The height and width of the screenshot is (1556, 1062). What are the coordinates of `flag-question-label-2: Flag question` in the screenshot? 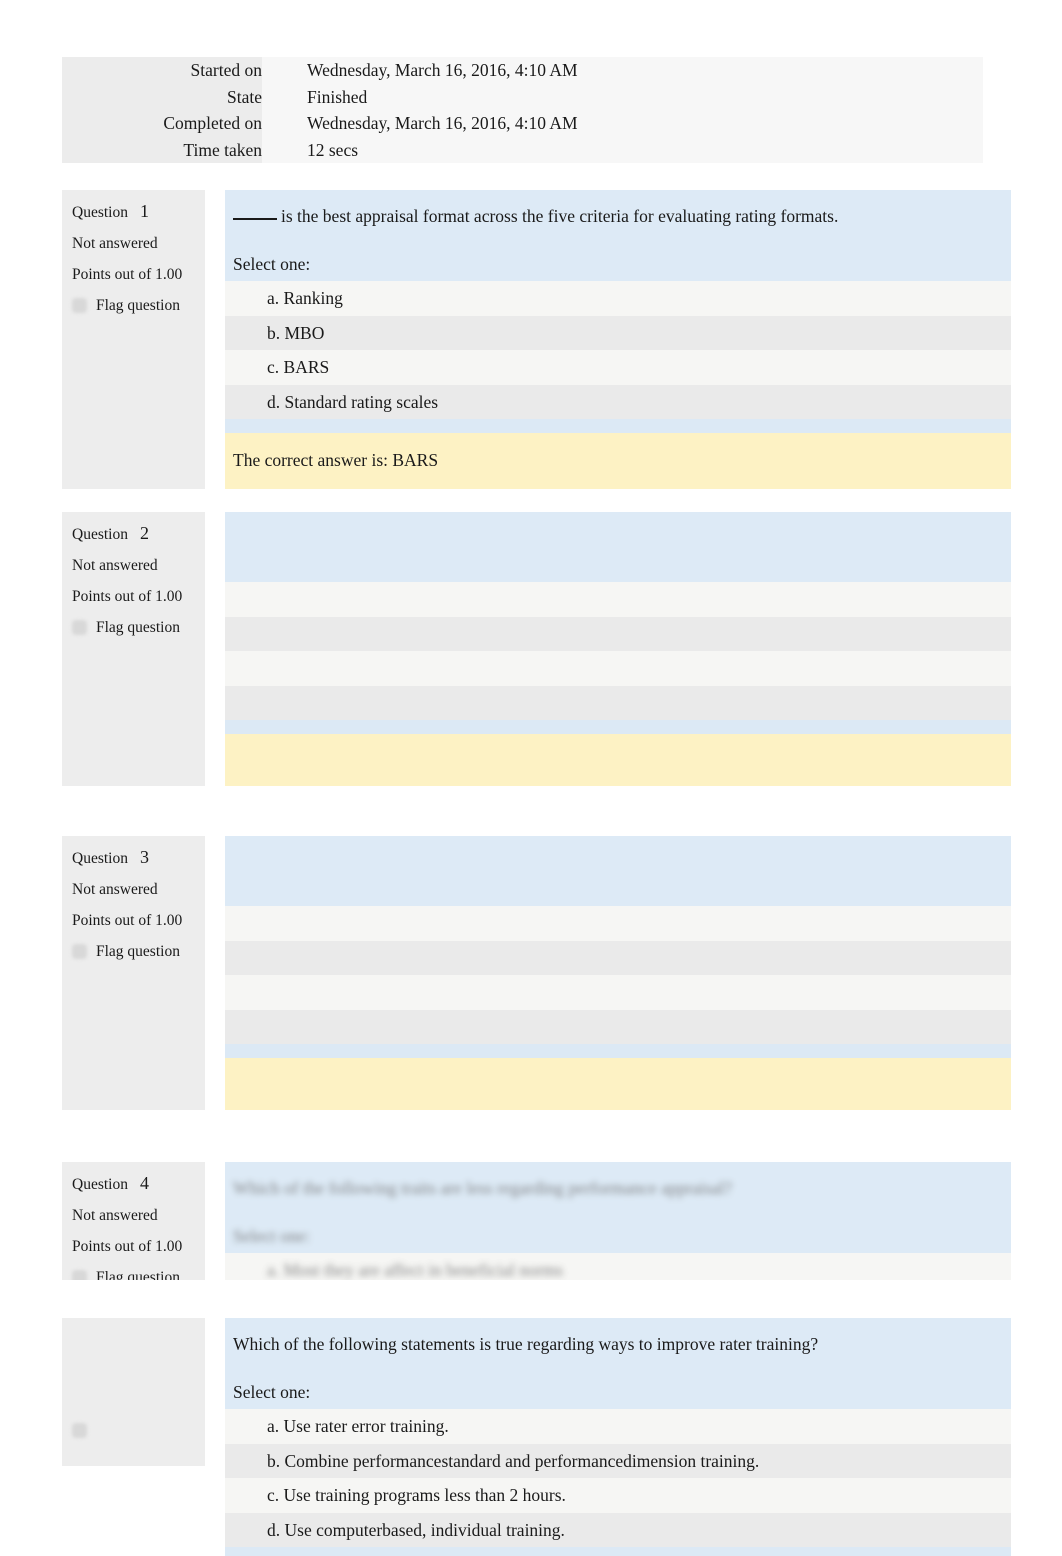 It's located at (138, 627).